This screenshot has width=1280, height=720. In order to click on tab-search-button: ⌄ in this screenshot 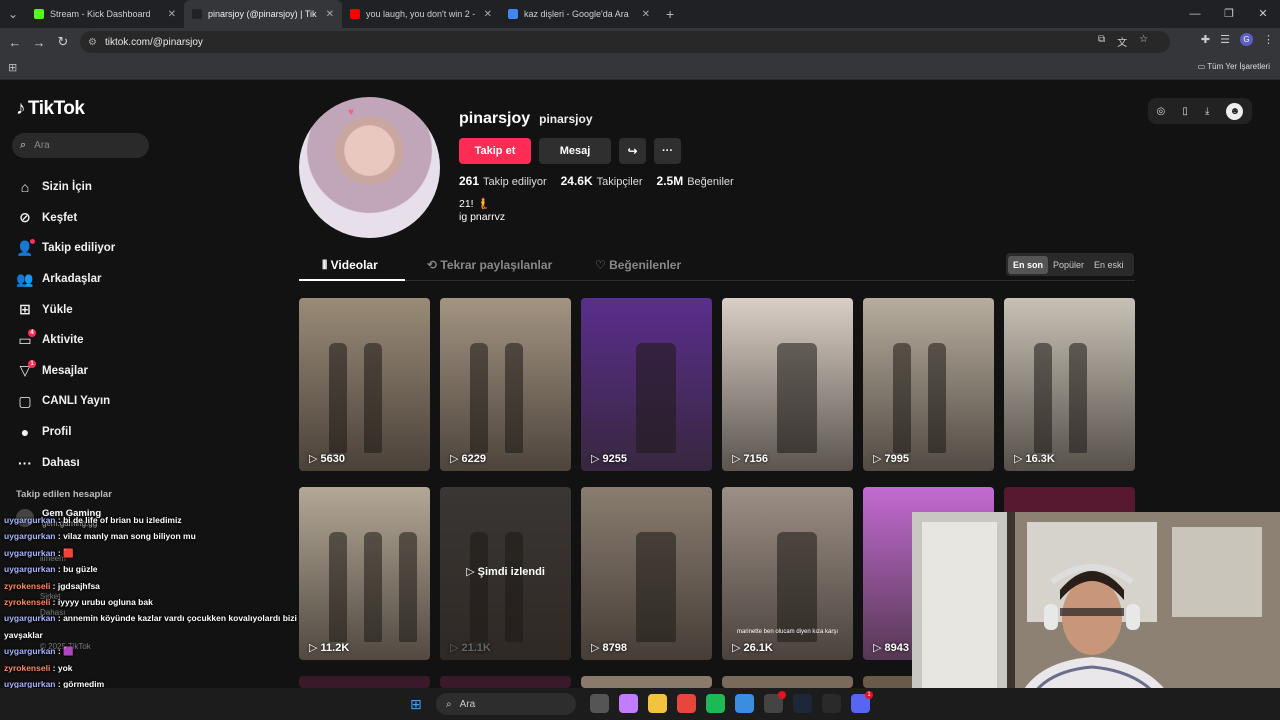, I will do `click(13, 14)`.